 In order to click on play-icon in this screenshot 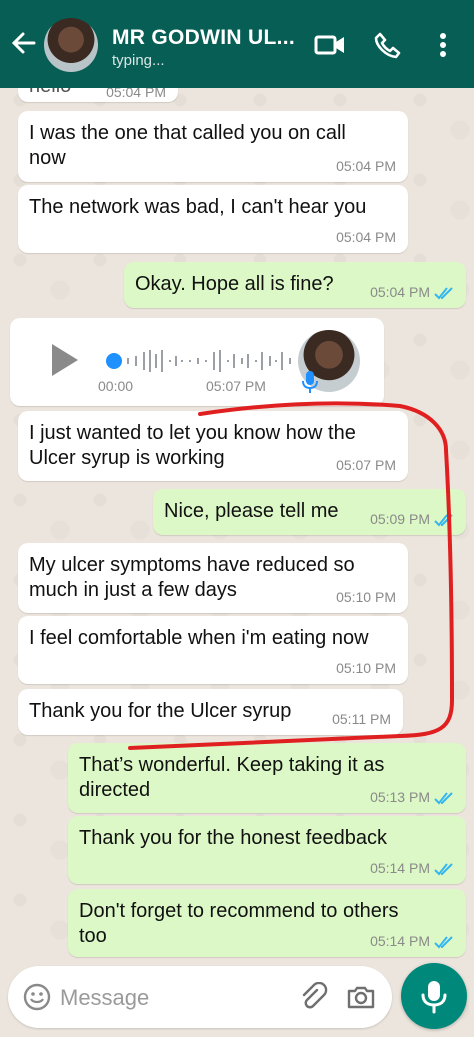, I will do `click(65, 360)`.